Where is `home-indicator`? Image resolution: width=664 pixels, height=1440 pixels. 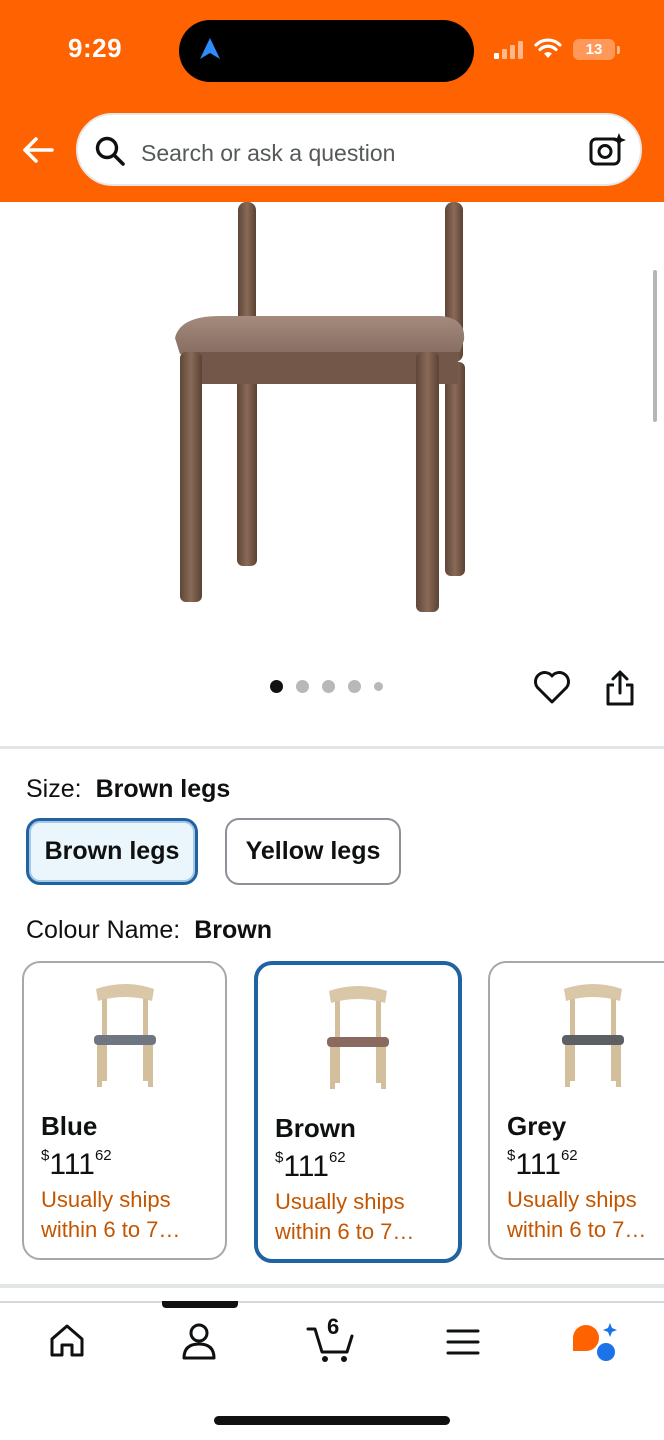
home-indicator is located at coordinates (332, 1420).